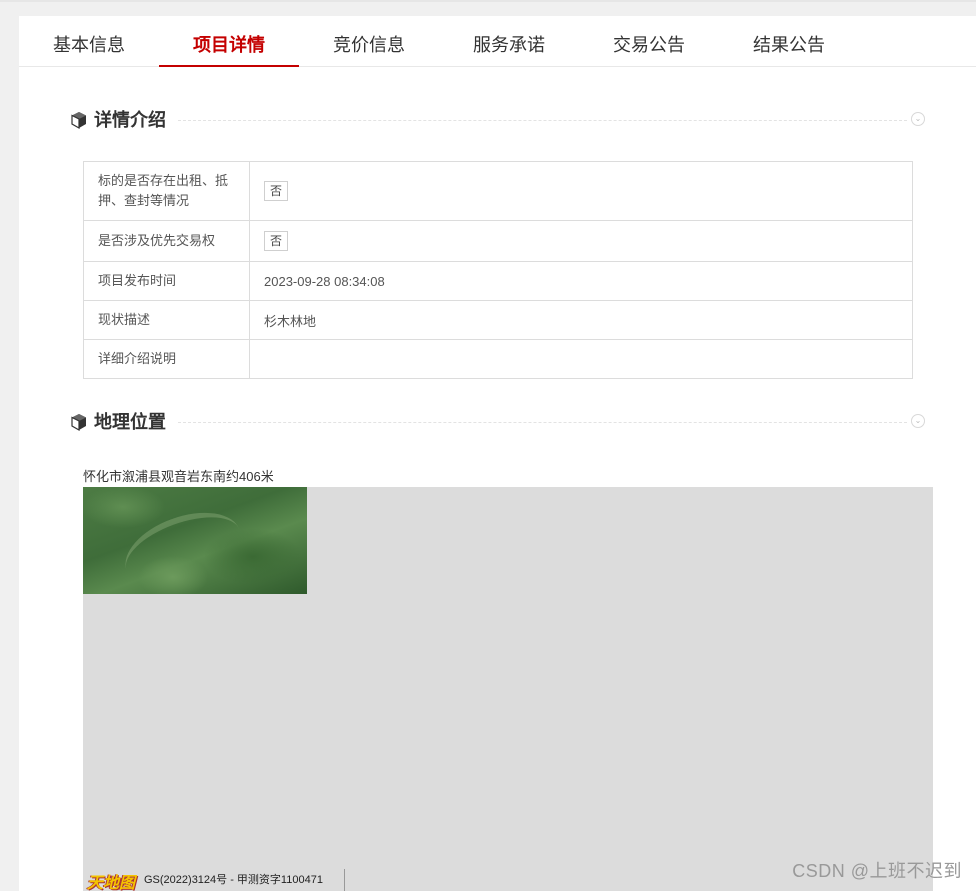  I want to click on map-attribution: 天地图 GS(2022)3124号 - 甲测资字1100471, so click(214, 878).